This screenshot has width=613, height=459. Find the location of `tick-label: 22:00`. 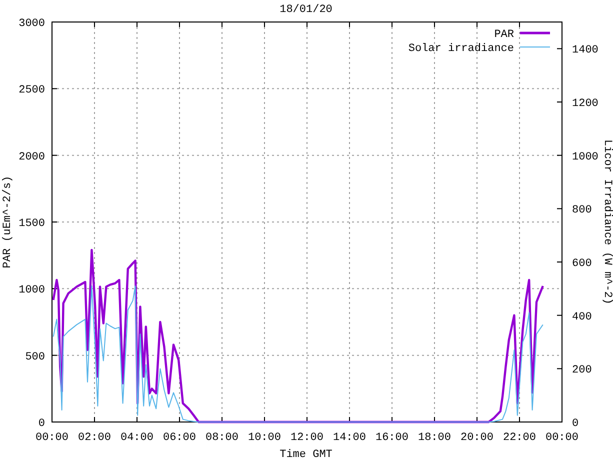

tick-label: 22:00 is located at coordinates (519, 438).